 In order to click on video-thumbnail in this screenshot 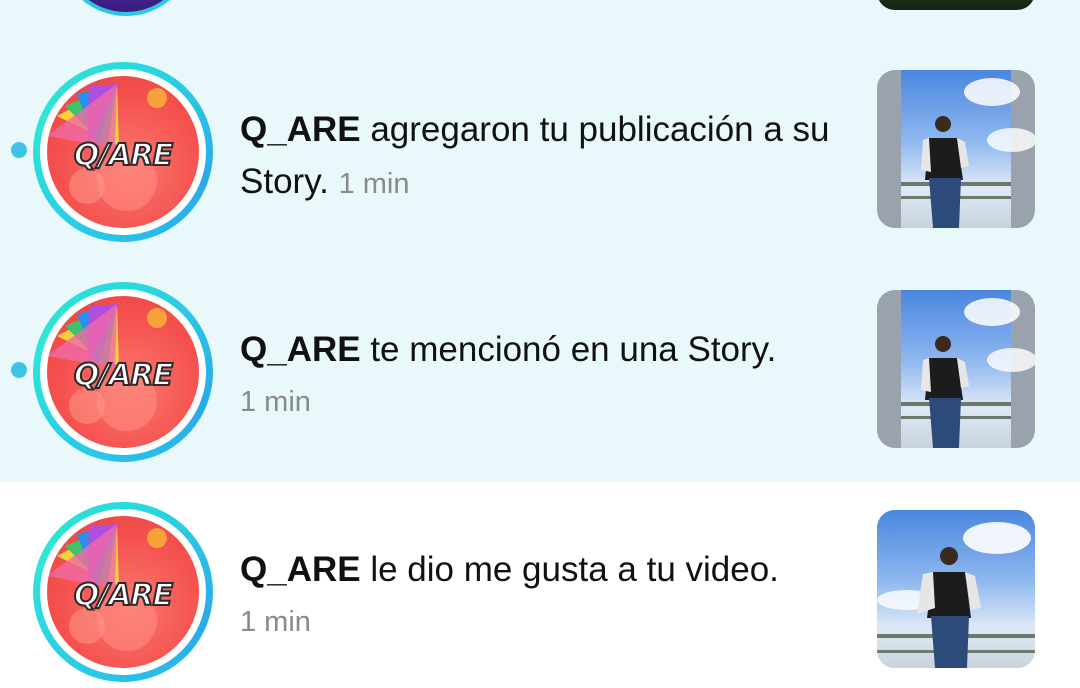, I will do `click(956, 589)`.